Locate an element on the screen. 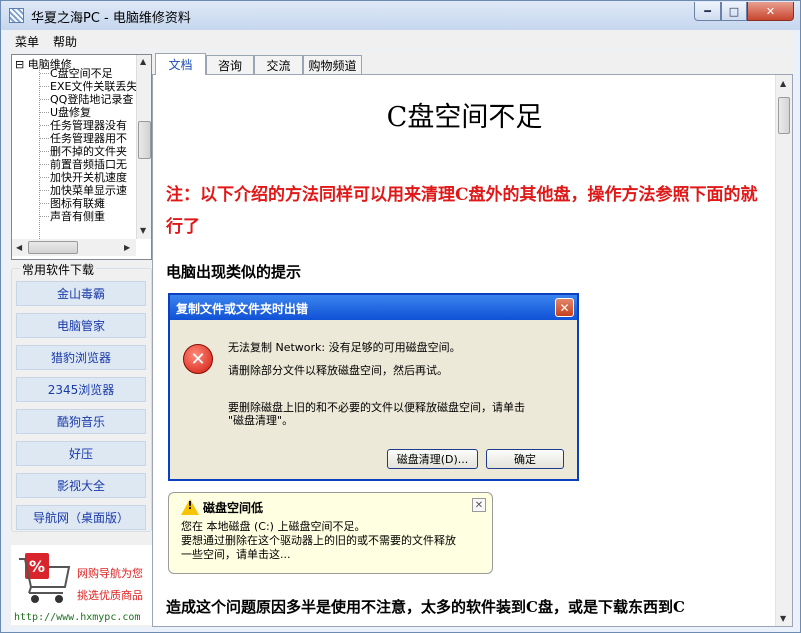 The image size is (801, 633). tab-exchange: 交流 is located at coordinates (278, 65).